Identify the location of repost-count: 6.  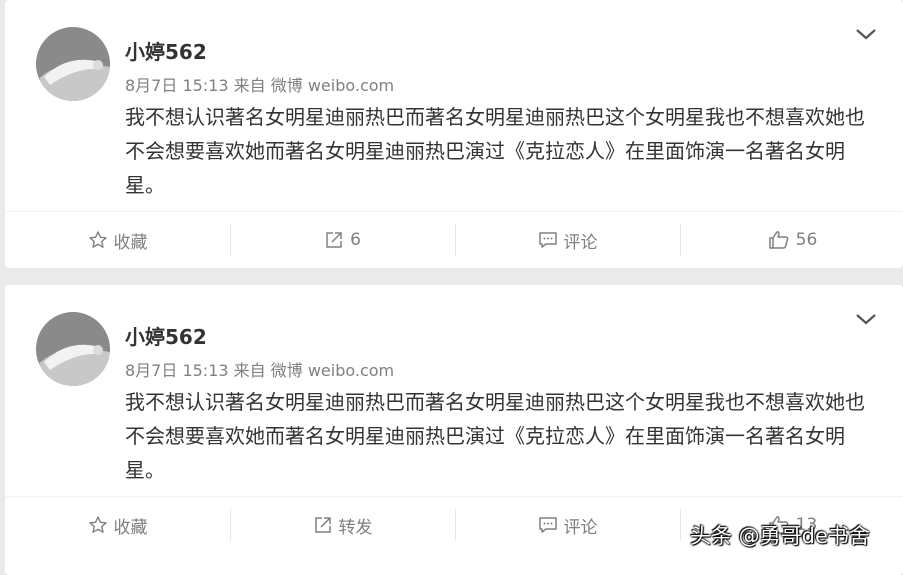
(355, 240).